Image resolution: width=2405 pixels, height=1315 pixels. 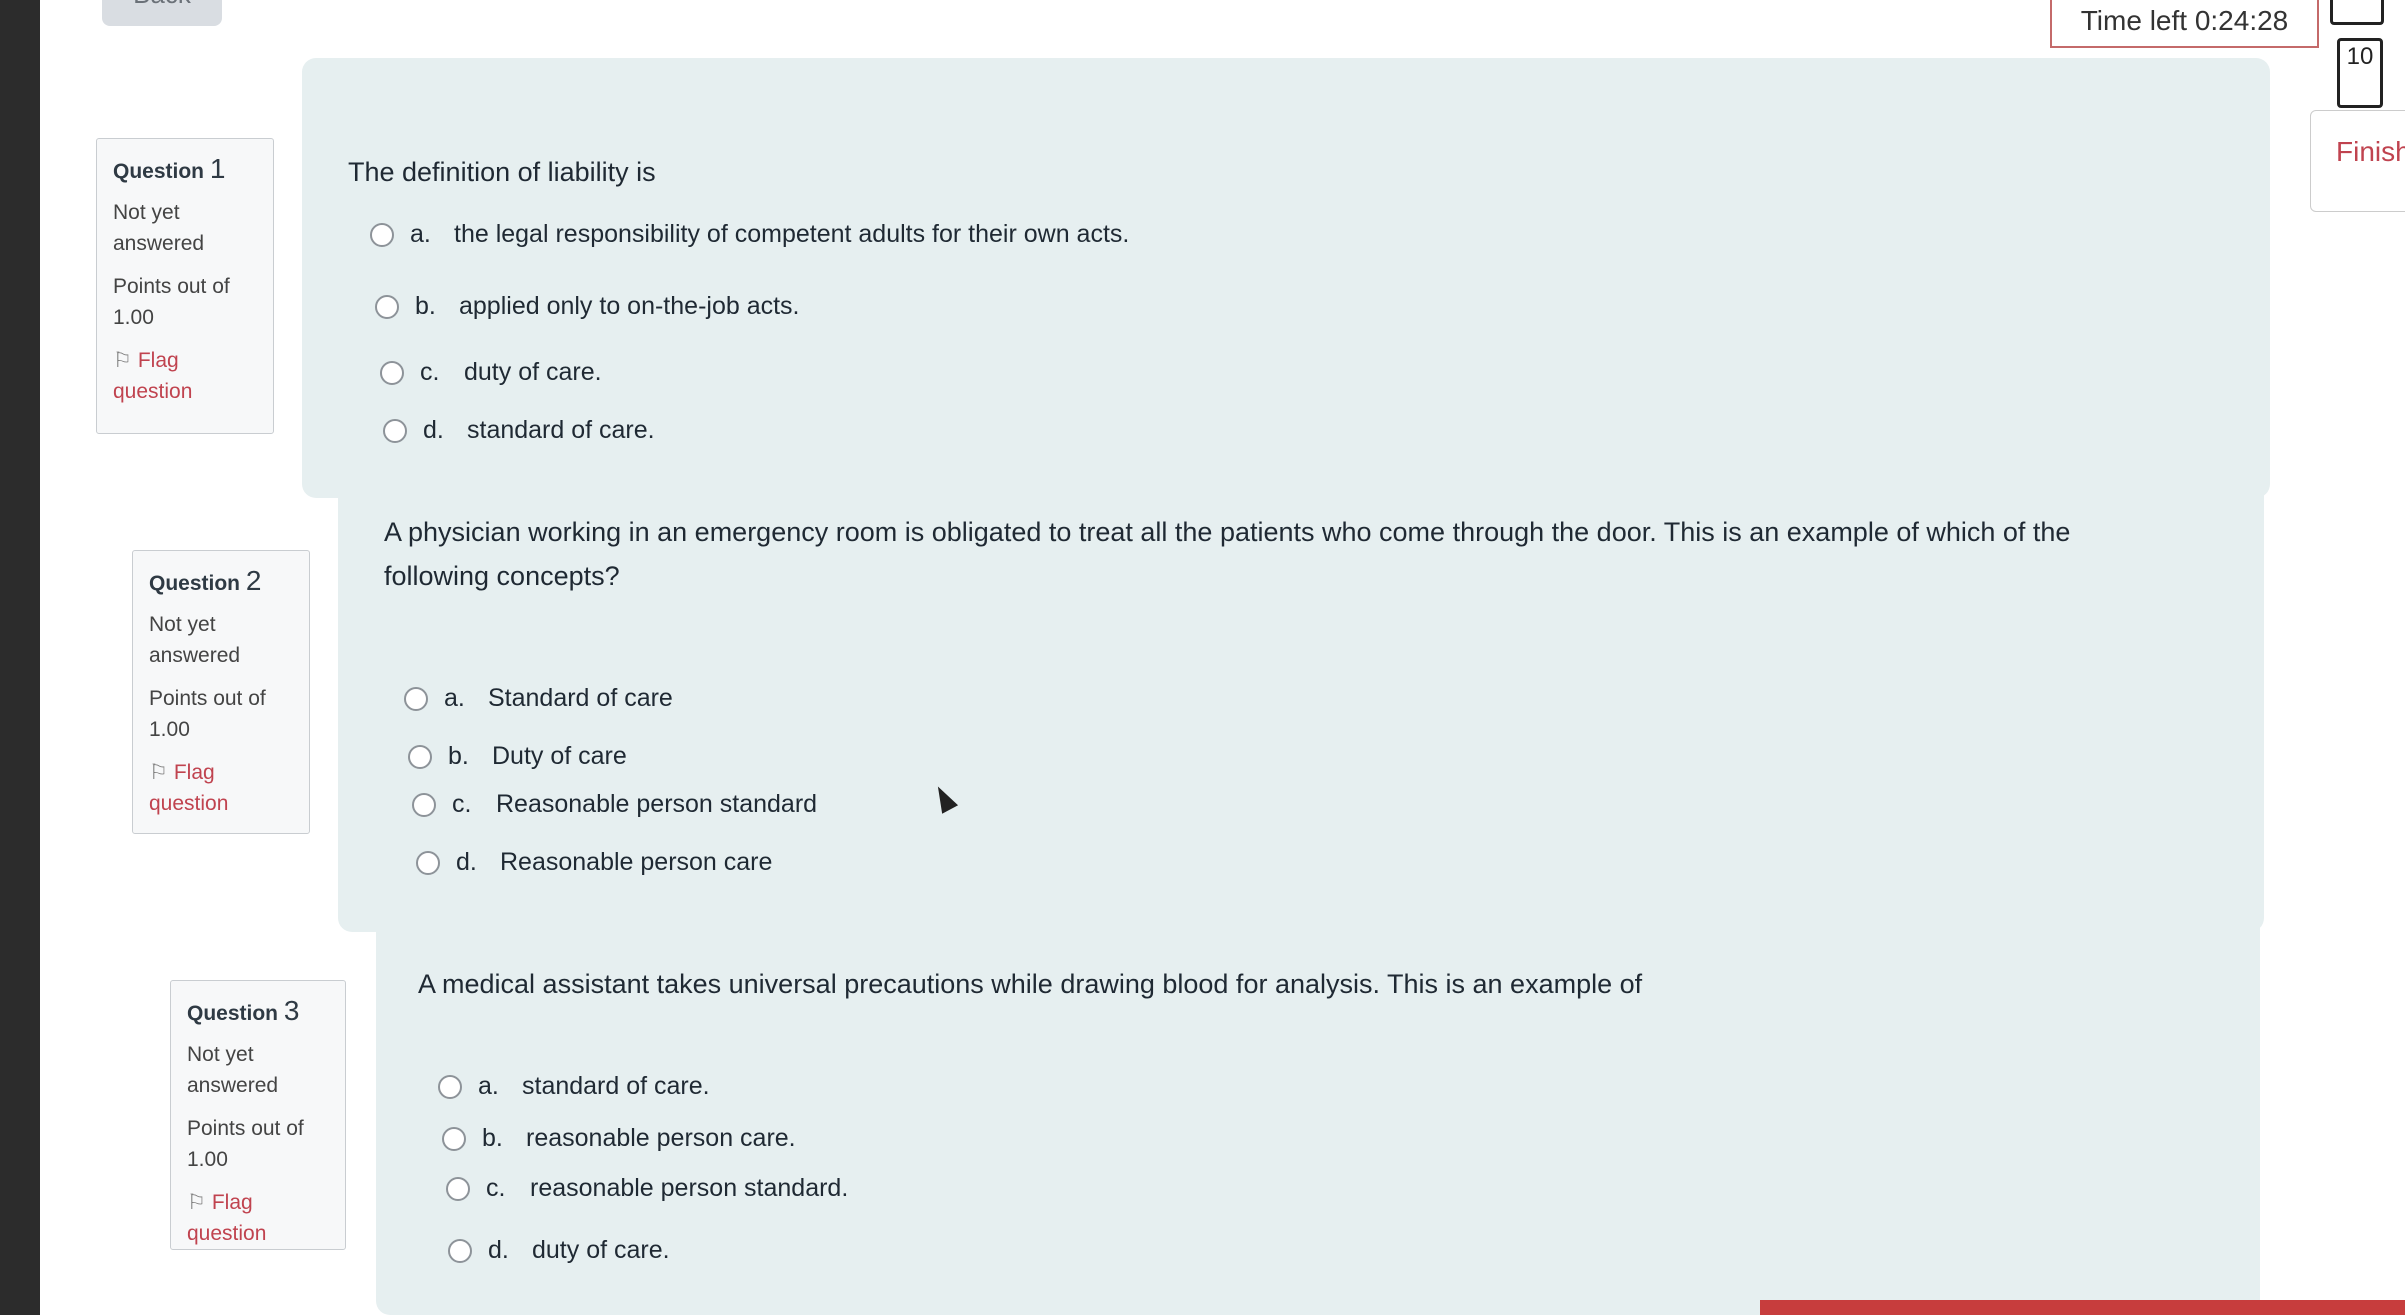 What do you see at coordinates (594, 862) in the screenshot?
I see `answer-option-d: d. Reasonable person care` at bounding box center [594, 862].